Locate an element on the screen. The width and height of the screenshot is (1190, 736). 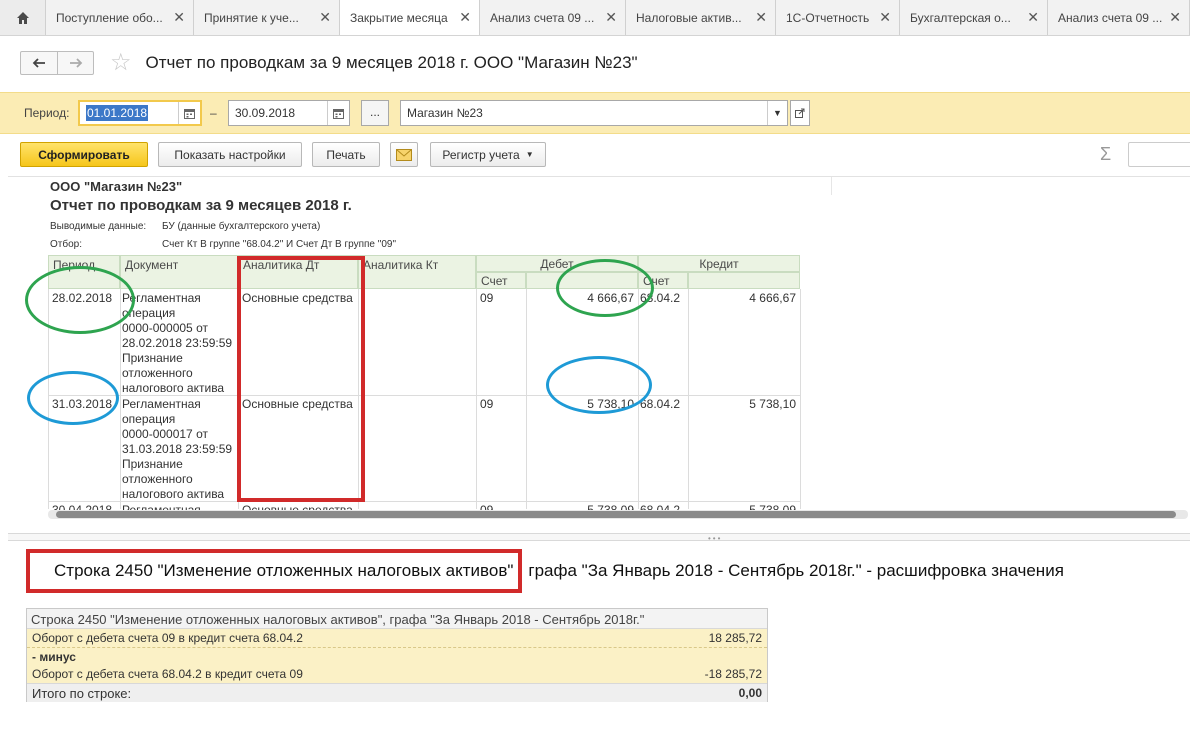
scrollbar-thumb is located at coordinates (616, 514).